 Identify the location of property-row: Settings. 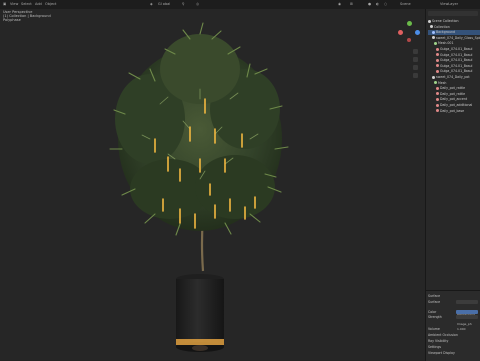
(454, 347).